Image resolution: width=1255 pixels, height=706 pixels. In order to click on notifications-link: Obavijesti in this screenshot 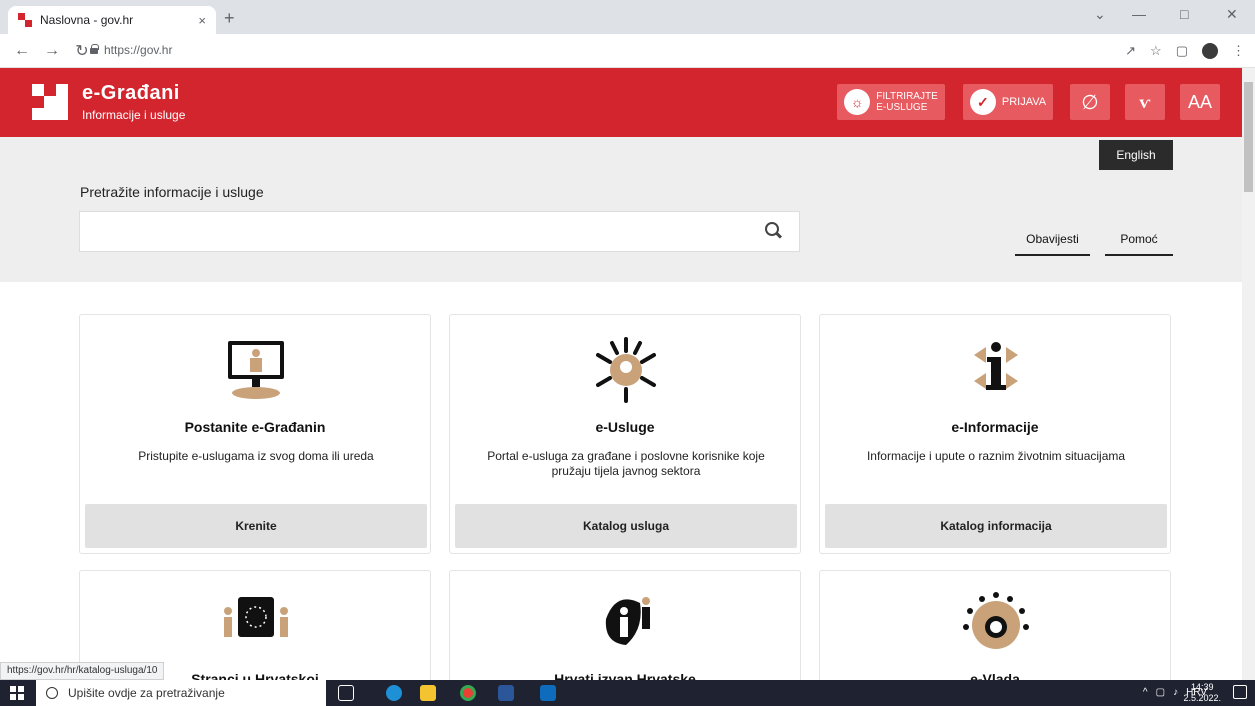, I will do `click(1052, 244)`.